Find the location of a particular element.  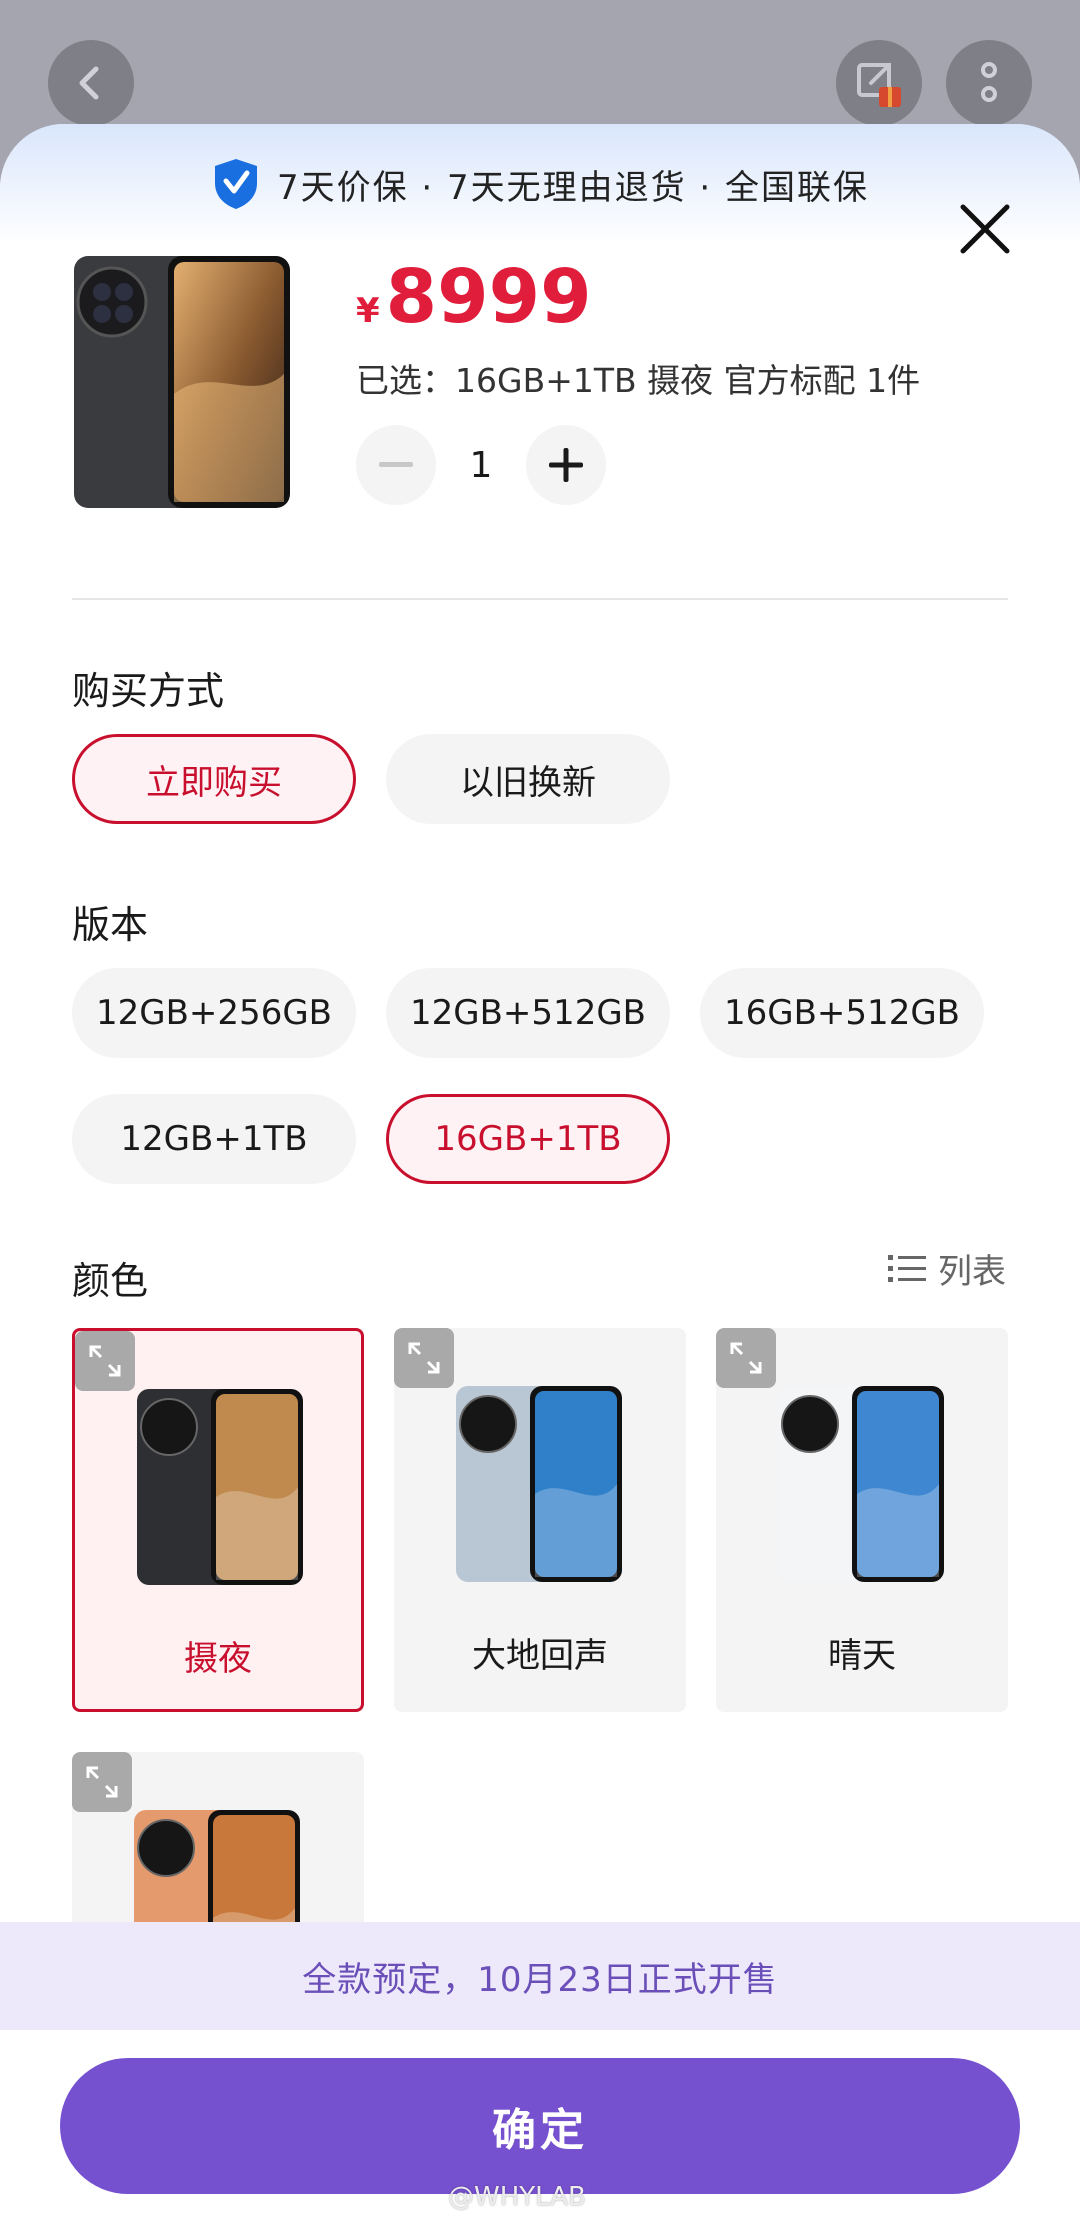

list-icon is located at coordinates (907, 1268).